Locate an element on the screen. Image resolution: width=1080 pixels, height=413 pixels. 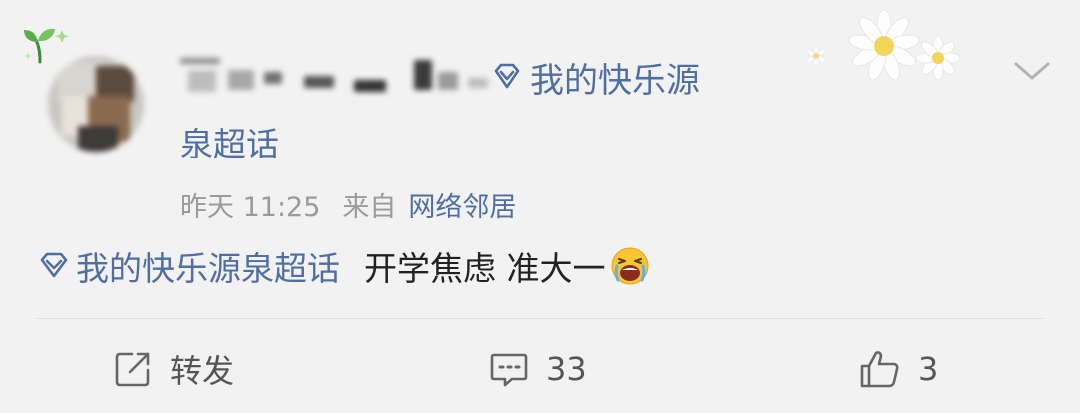
username-redacted is located at coordinates (340, 74).